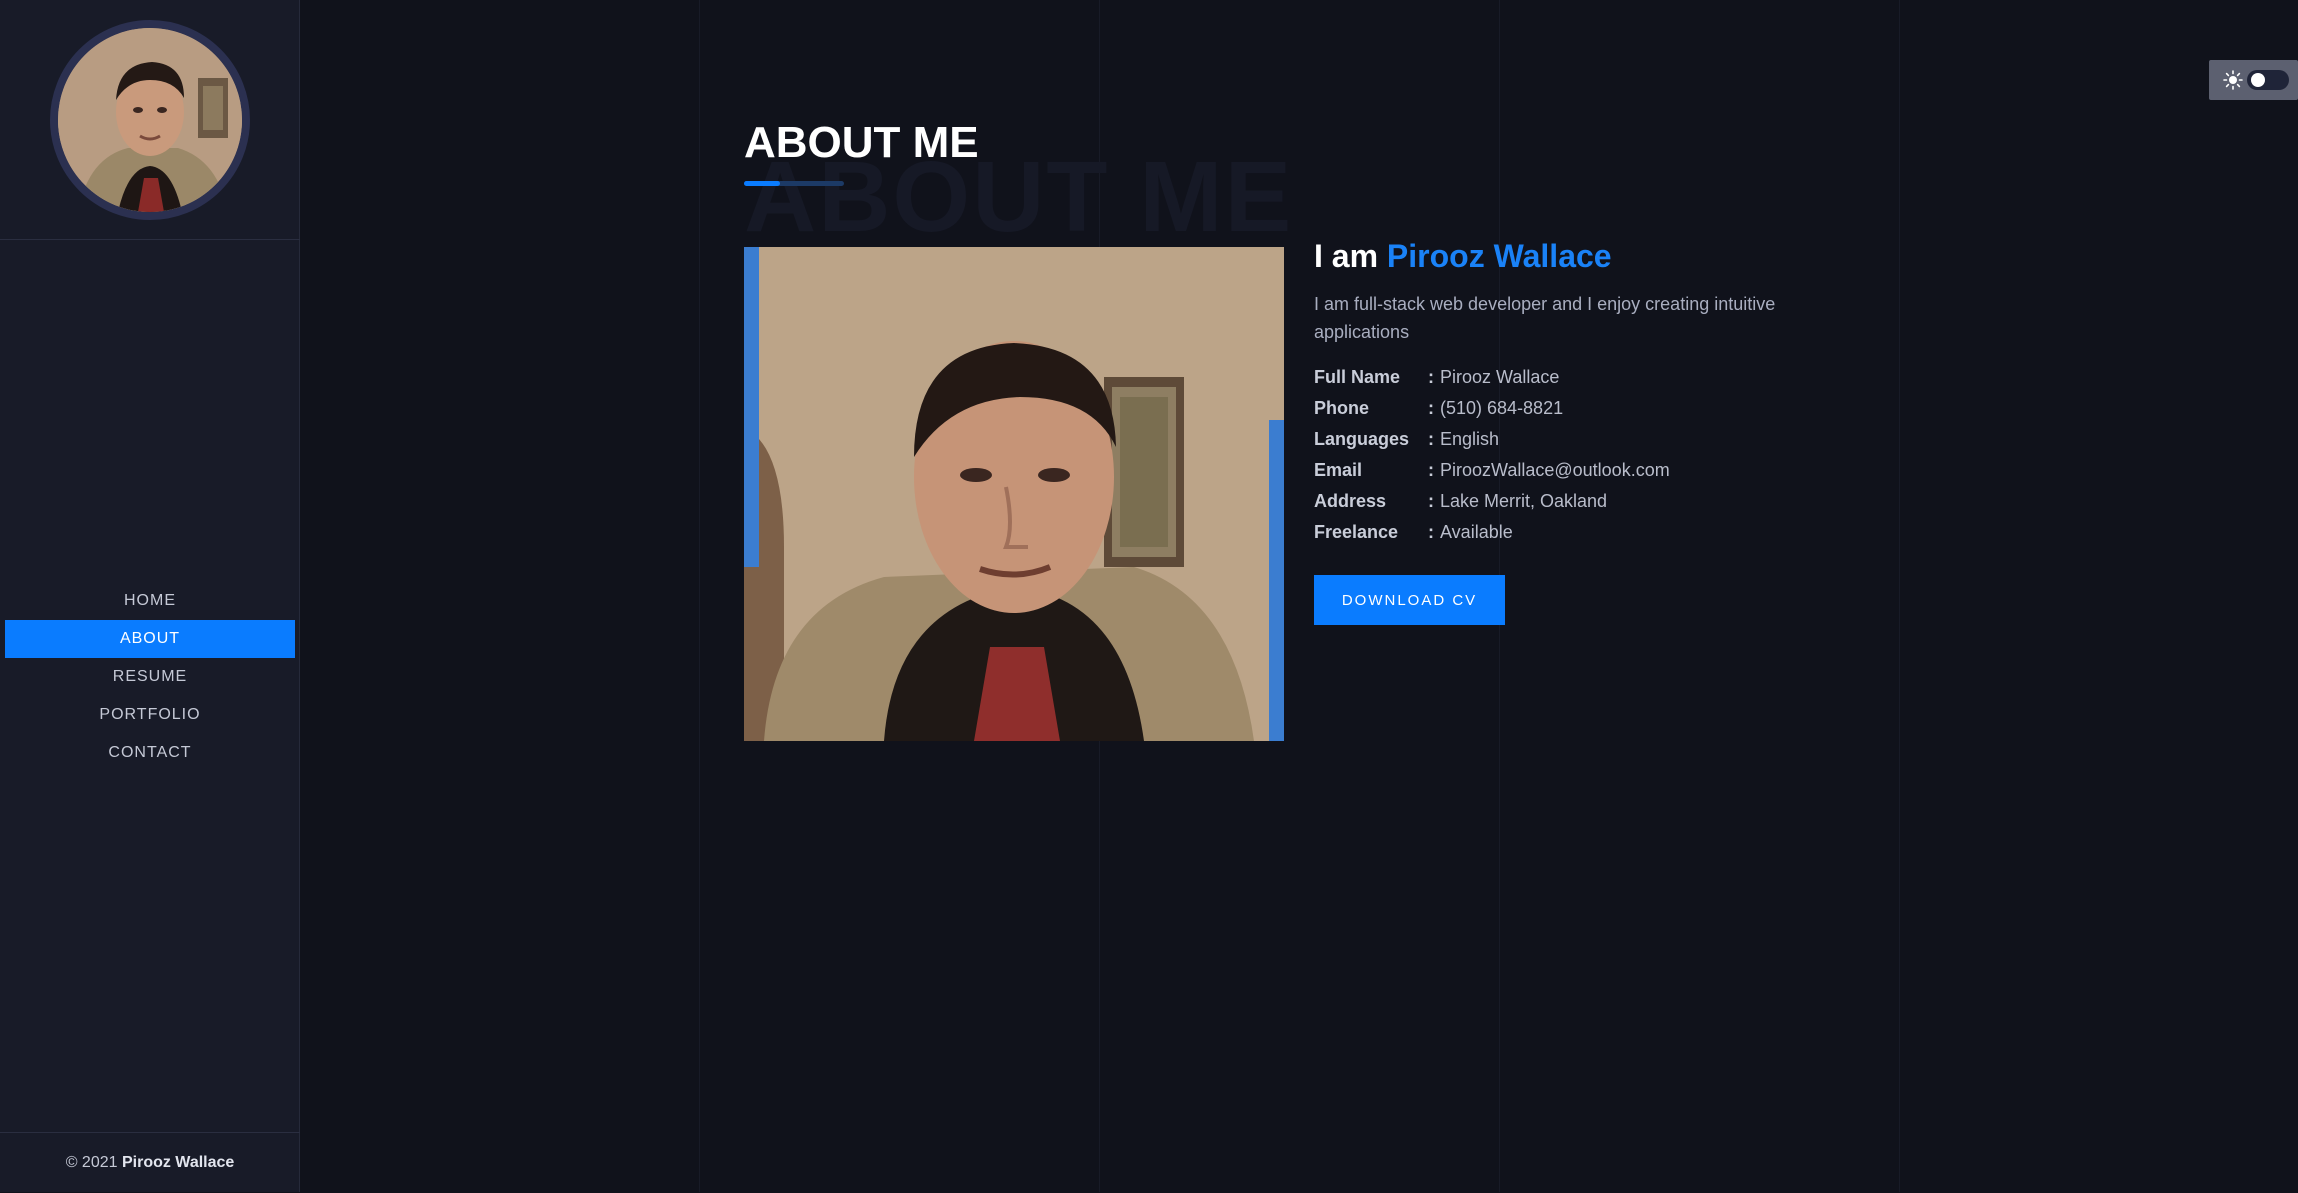  I want to click on info-row-address: Address: Lake Merrit, Oakland, so click(1492, 501).